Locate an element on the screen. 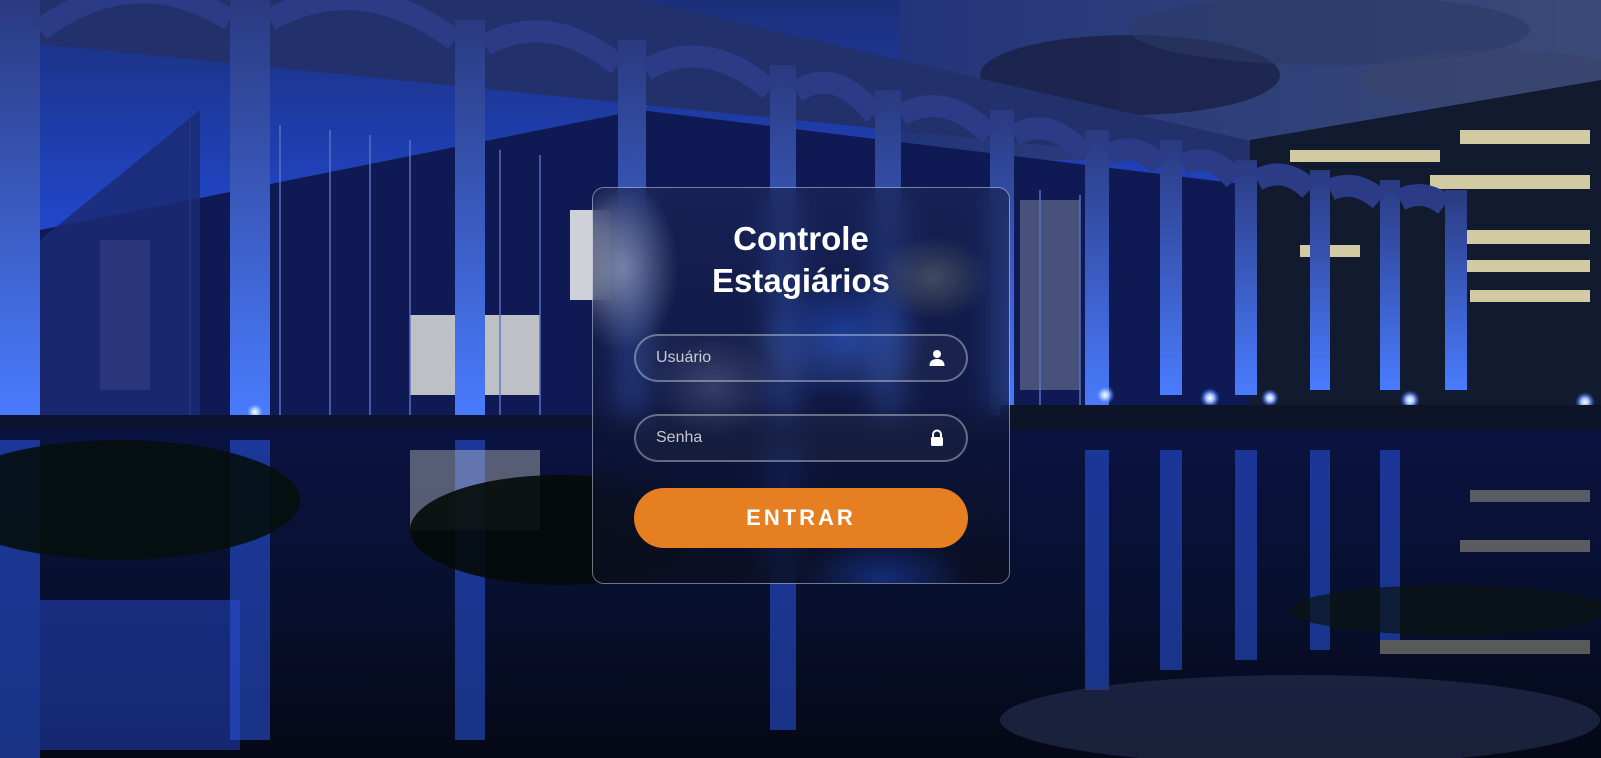 Image resolution: width=1601 pixels, height=758 pixels. user-icon is located at coordinates (937, 358).